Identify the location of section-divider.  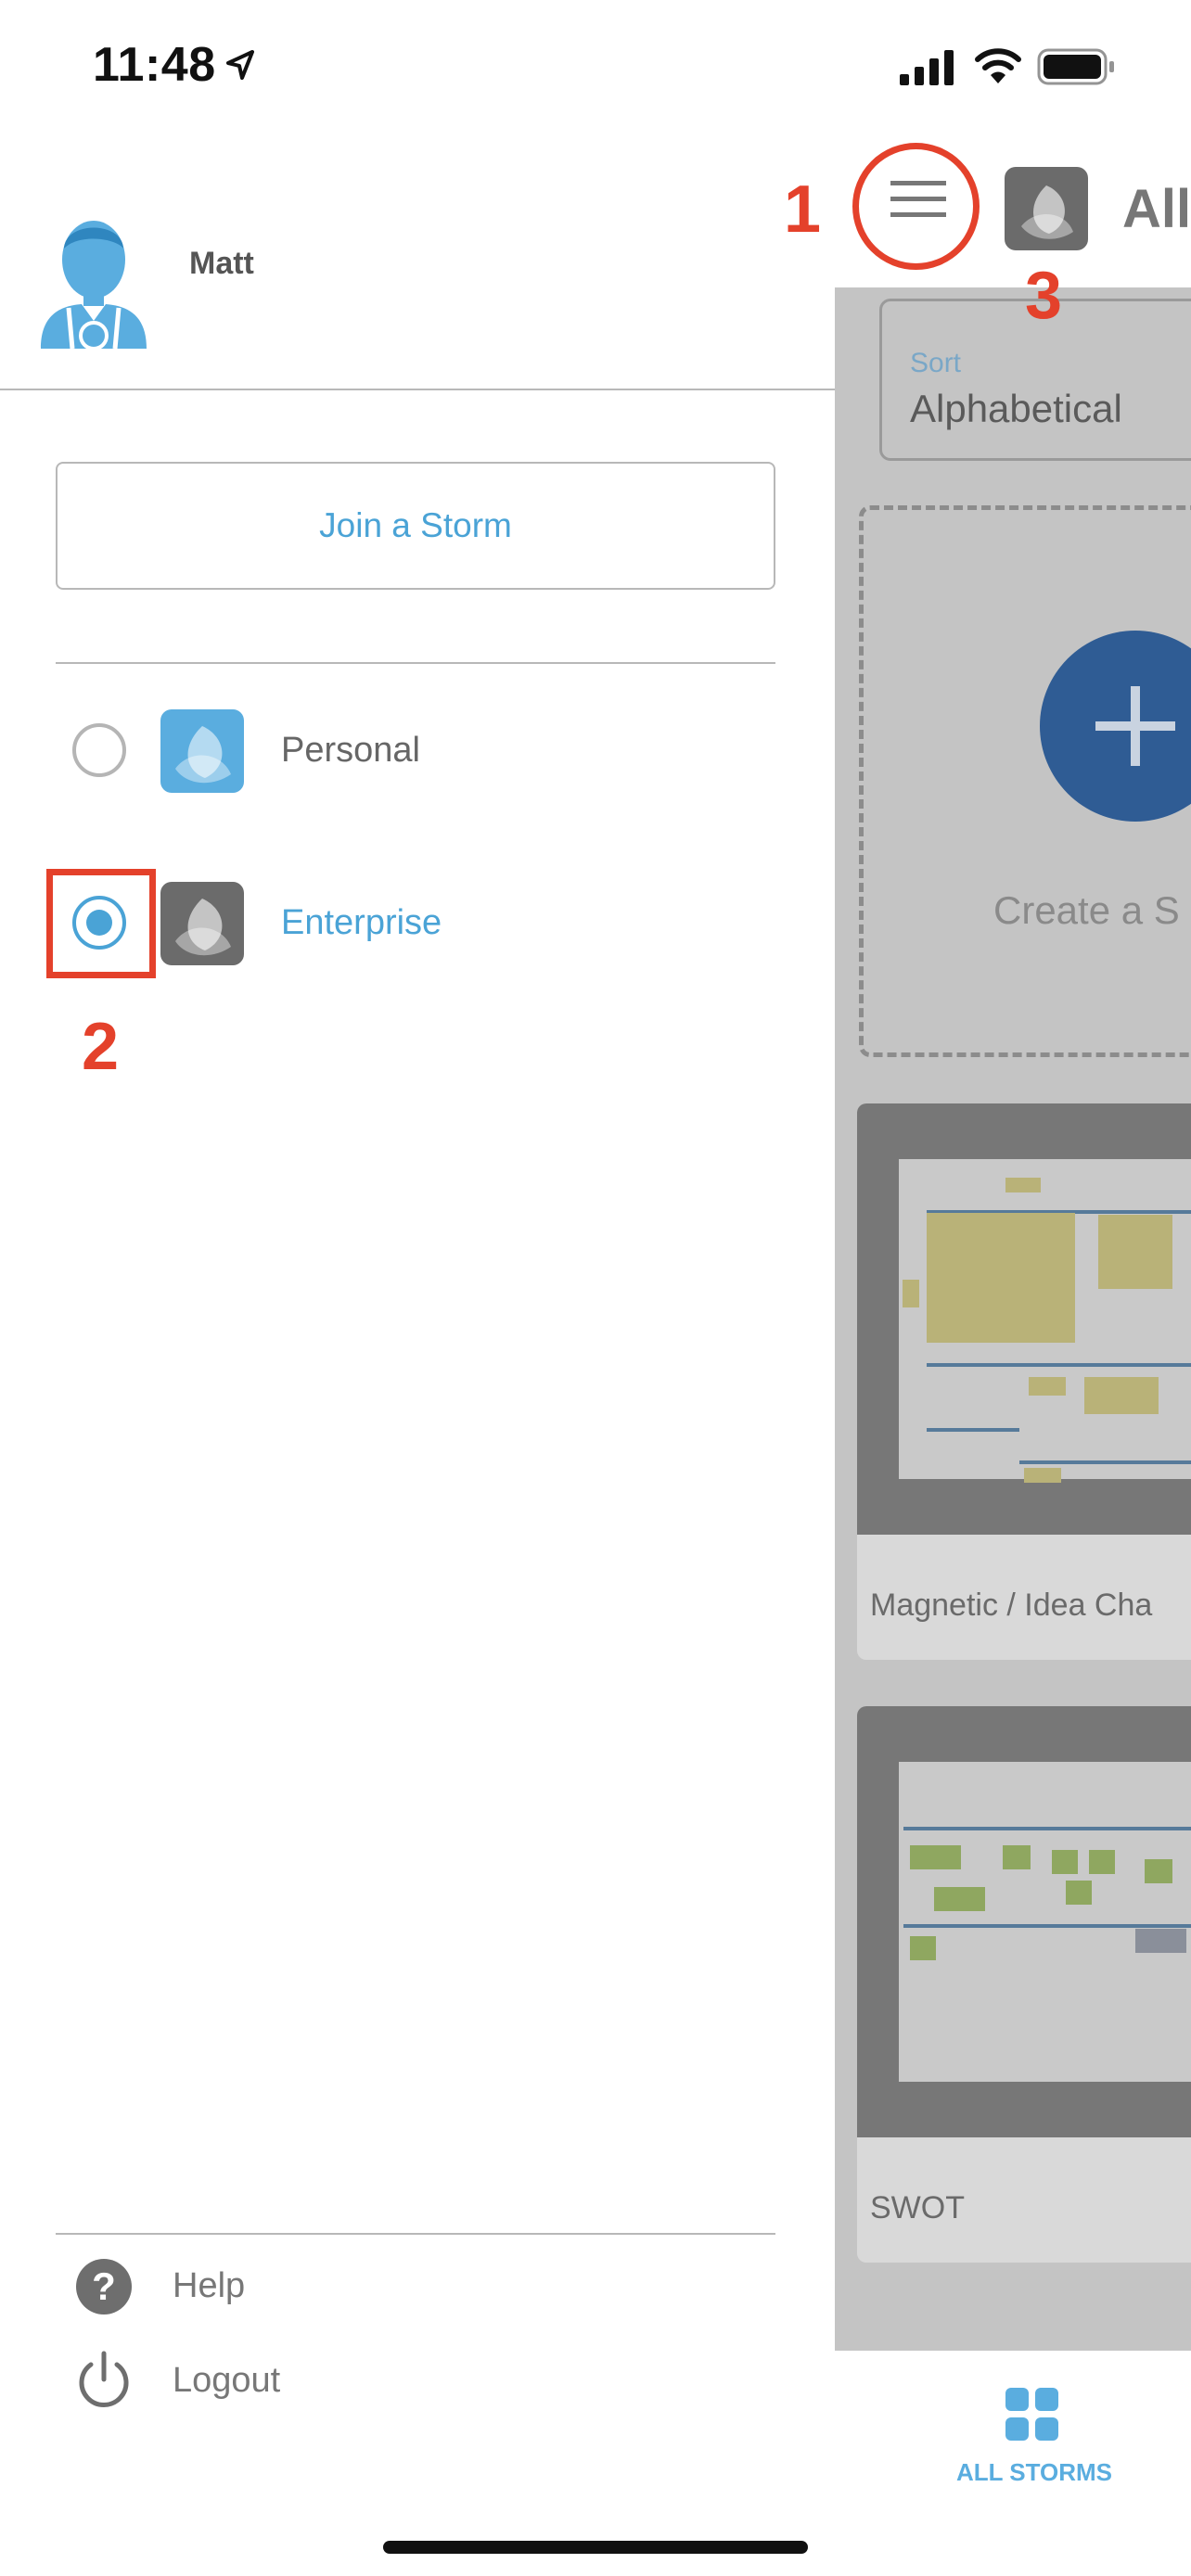
(415, 663).